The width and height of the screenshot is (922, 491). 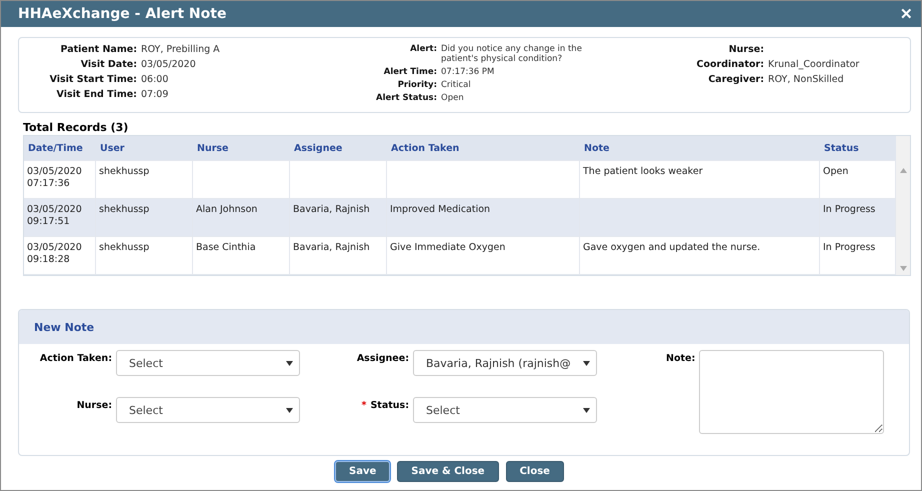 What do you see at coordinates (535, 471) in the screenshot?
I see `action-button: Close` at bounding box center [535, 471].